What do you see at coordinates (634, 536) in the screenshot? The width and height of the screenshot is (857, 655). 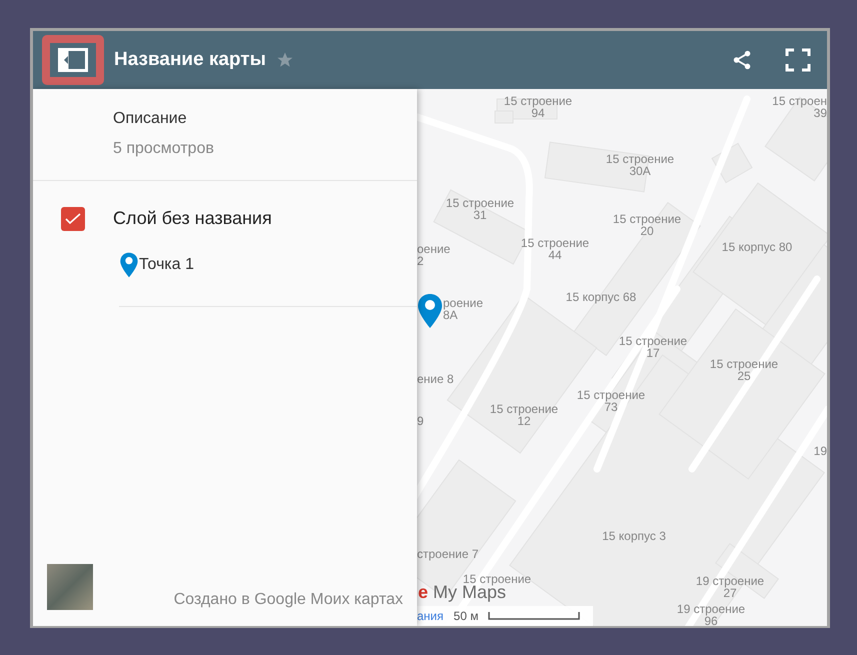 I see `building-label: 15 корпус 3` at bounding box center [634, 536].